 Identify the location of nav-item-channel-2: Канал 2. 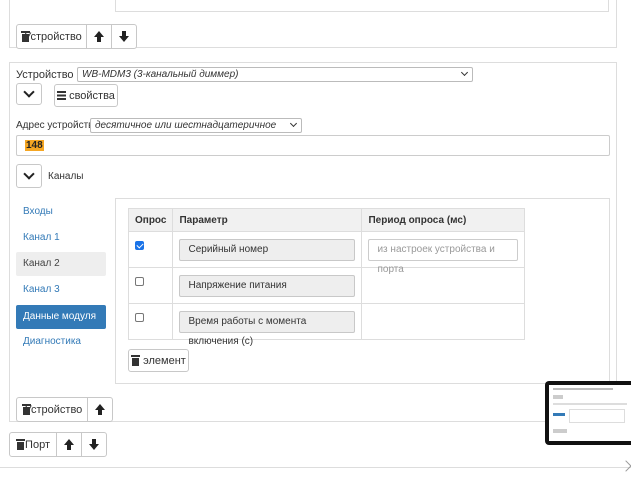
(61, 264).